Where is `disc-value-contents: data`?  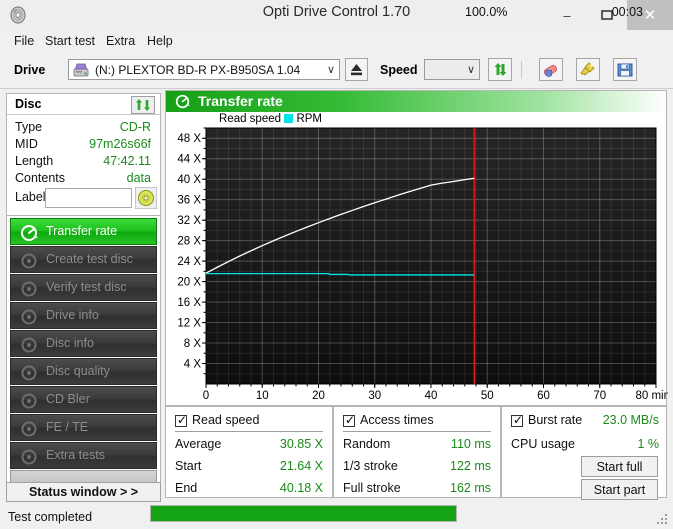
disc-value-contents: data is located at coordinates (138, 178).